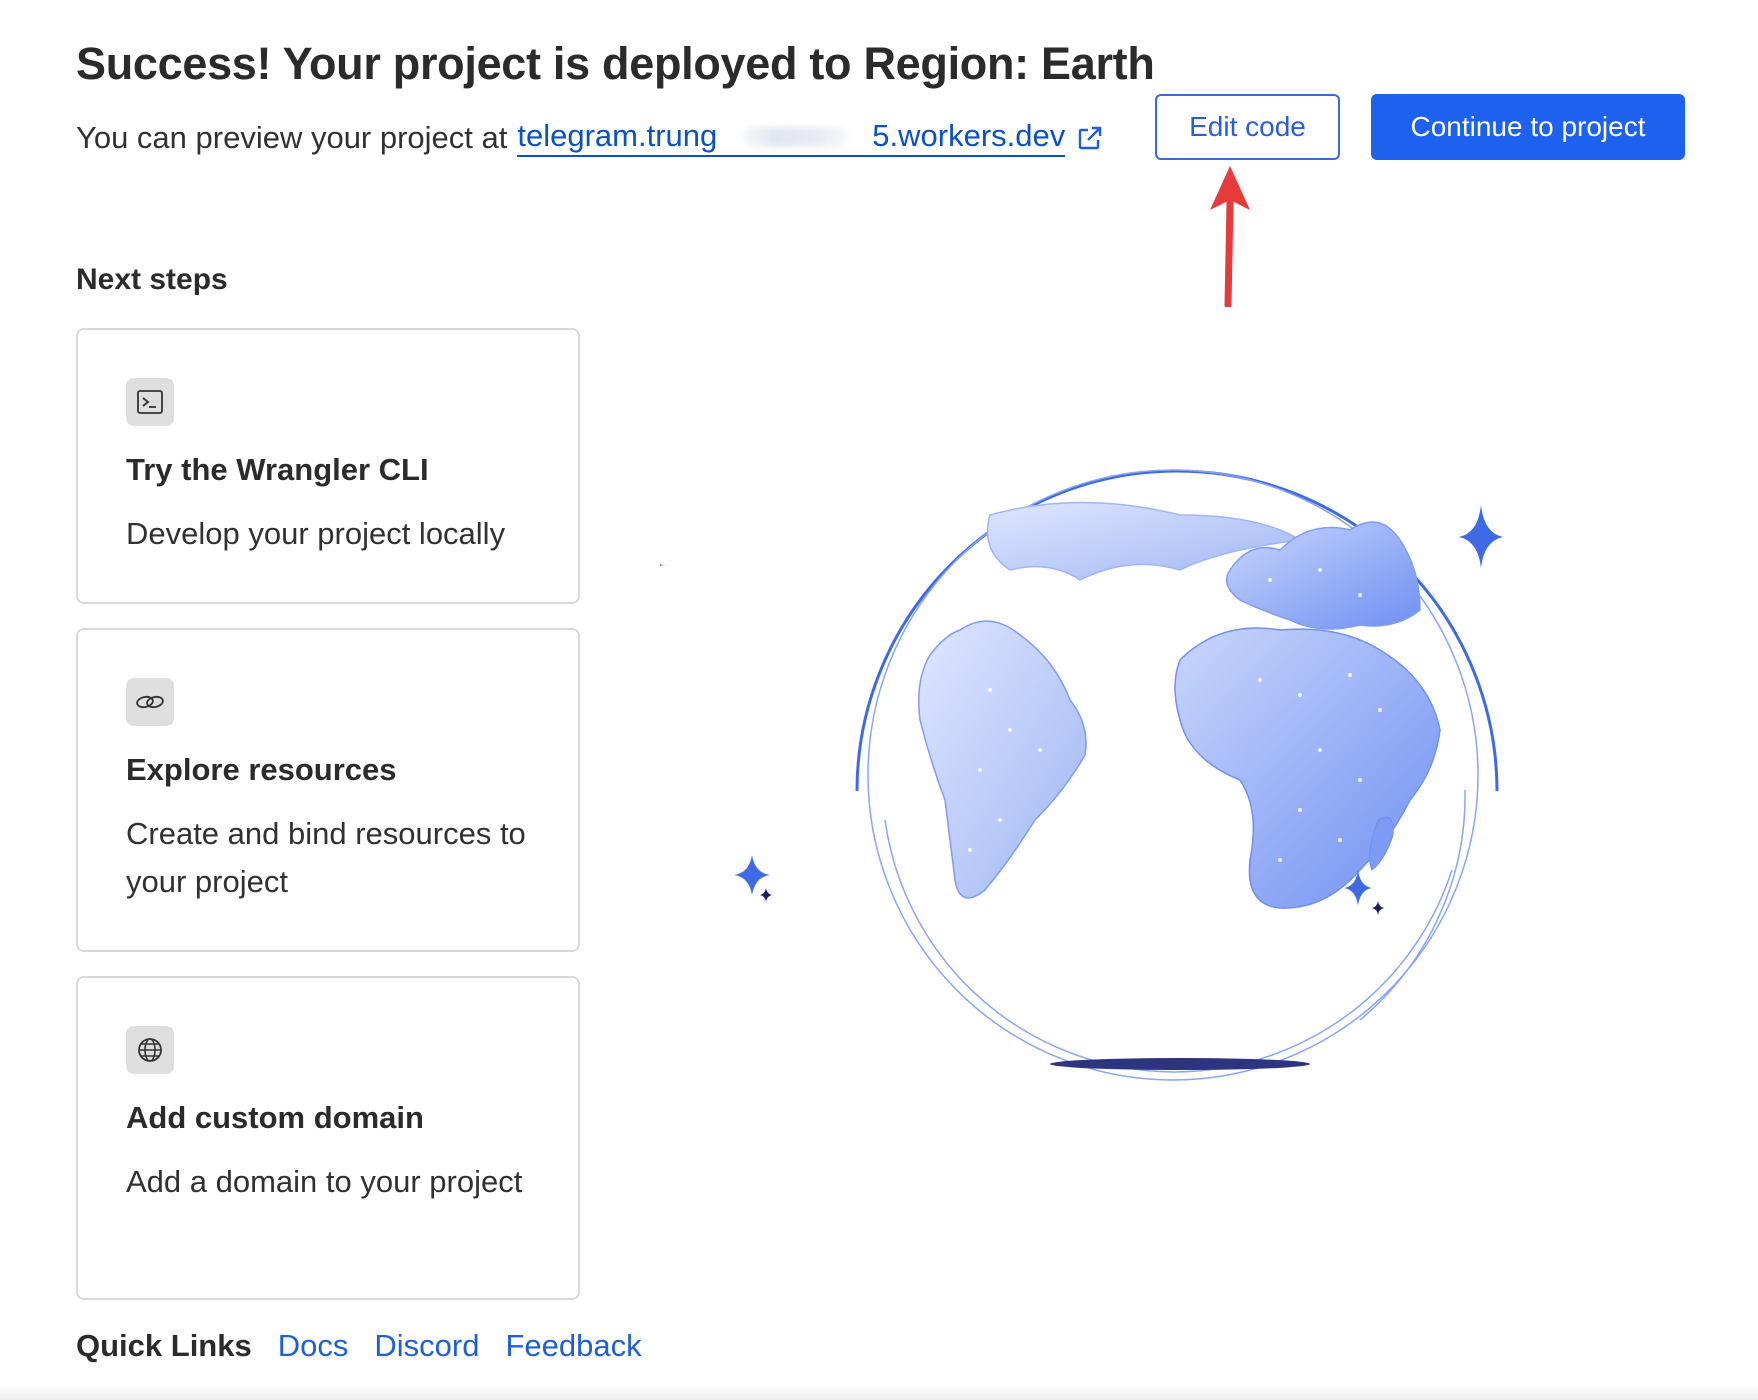 Image resolution: width=1758 pixels, height=1400 pixels. I want to click on feedback-link: Feedback, so click(573, 1346).